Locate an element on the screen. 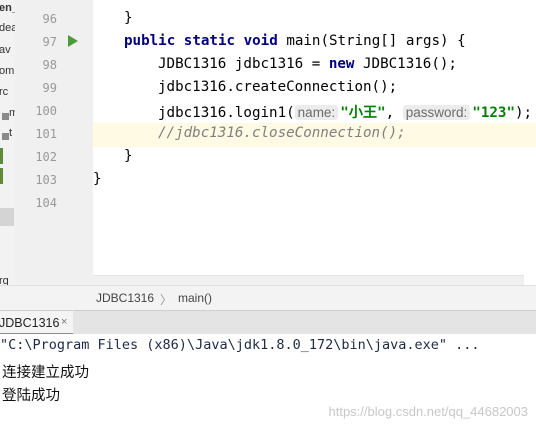 The height and width of the screenshot is (433, 536). code-line-96: } is located at coordinates (128, 18).